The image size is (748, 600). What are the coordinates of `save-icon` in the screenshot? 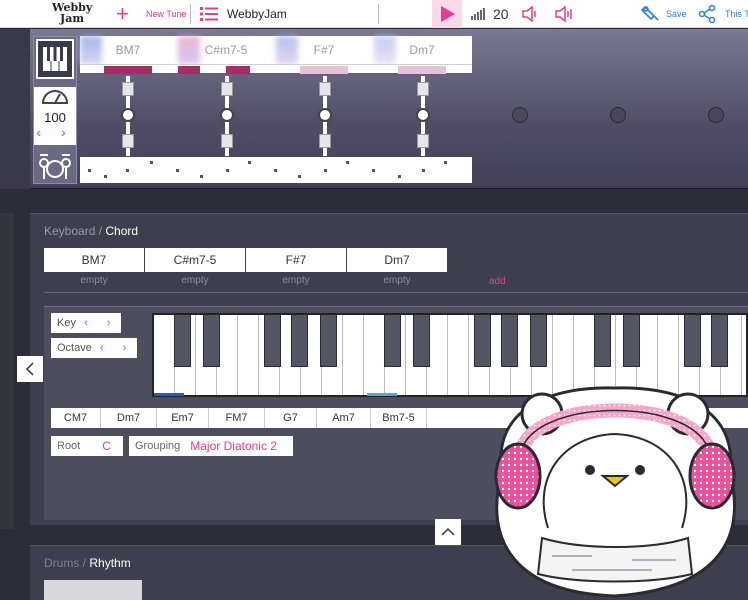 It's located at (651, 14).